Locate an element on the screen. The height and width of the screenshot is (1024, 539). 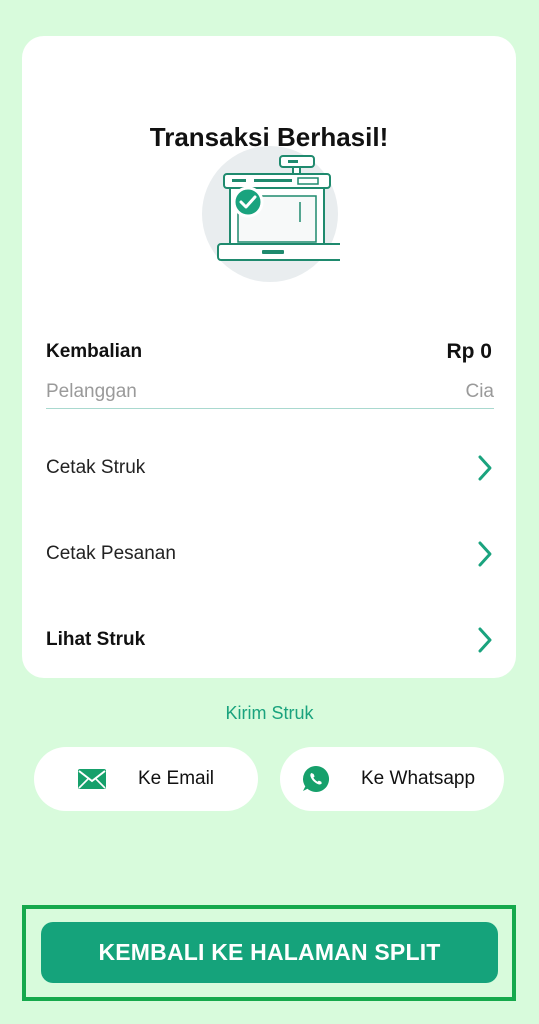
lihat-struk-item: Lihat Struk is located at coordinates (270, 640).